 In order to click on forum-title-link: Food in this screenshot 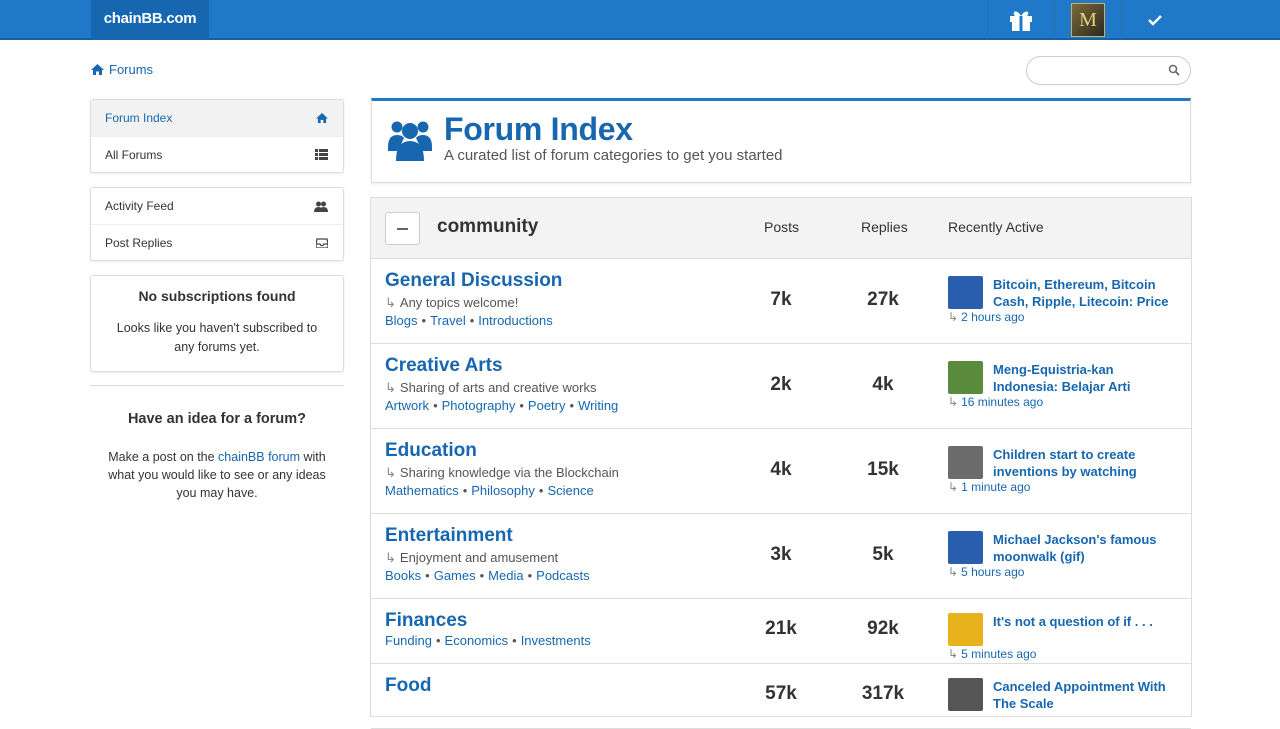, I will do `click(408, 686)`.